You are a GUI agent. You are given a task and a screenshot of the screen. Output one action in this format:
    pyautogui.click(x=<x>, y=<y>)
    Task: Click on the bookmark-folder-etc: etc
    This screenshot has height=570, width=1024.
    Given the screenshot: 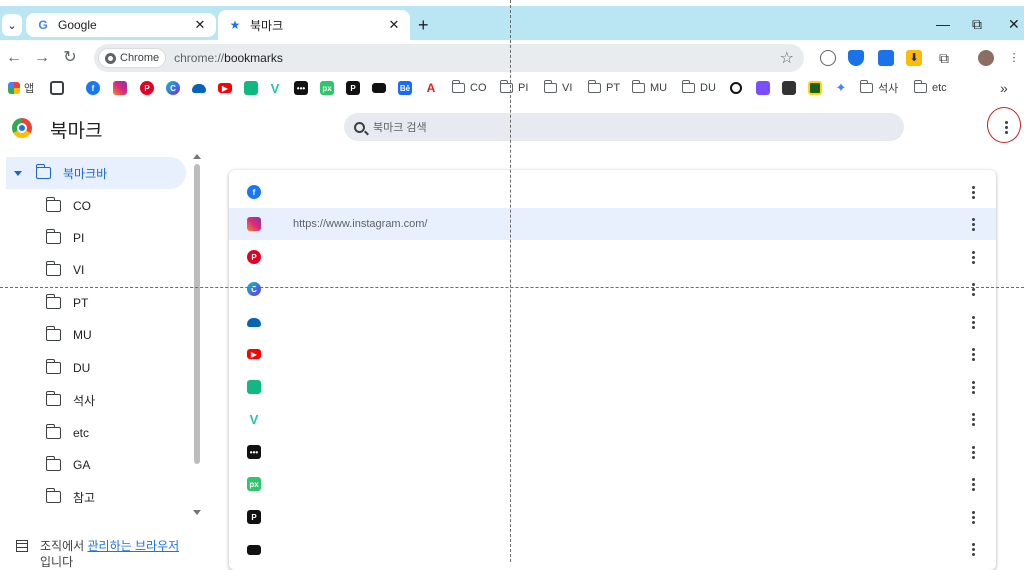 What is the action you would take?
    pyautogui.click(x=930, y=88)
    